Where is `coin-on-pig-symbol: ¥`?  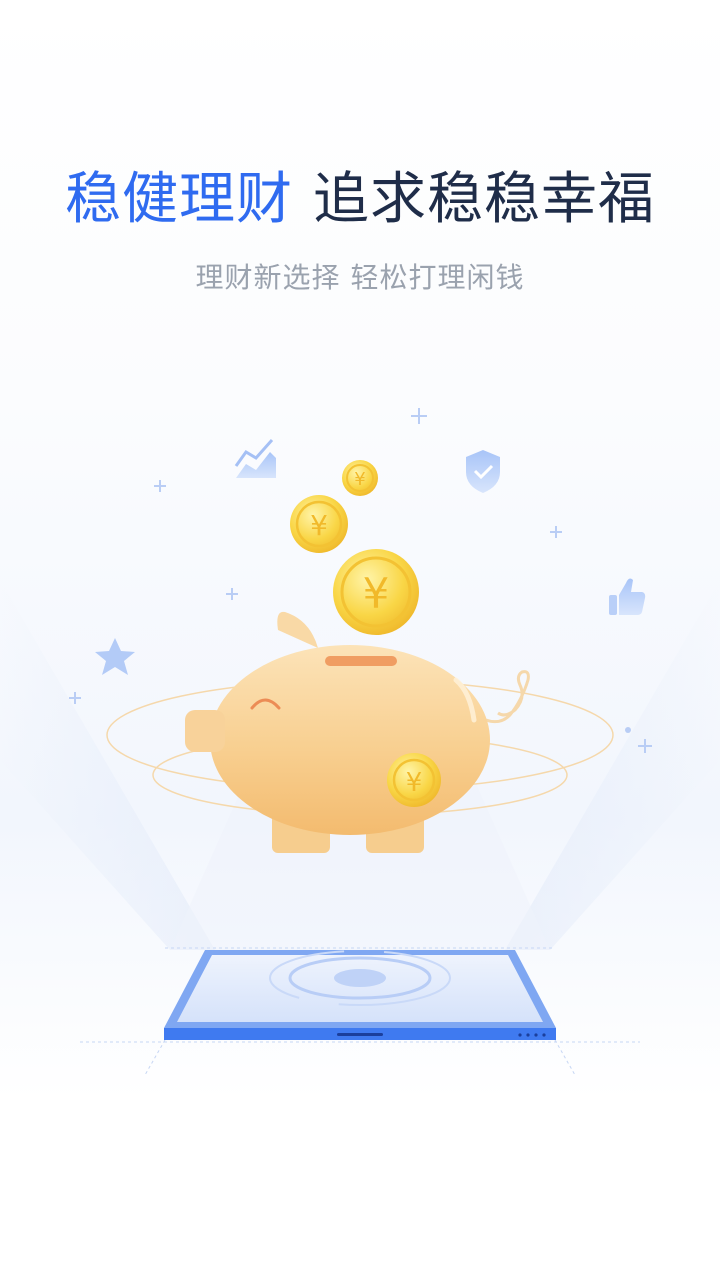 coin-on-pig-symbol: ¥ is located at coordinates (414, 783).